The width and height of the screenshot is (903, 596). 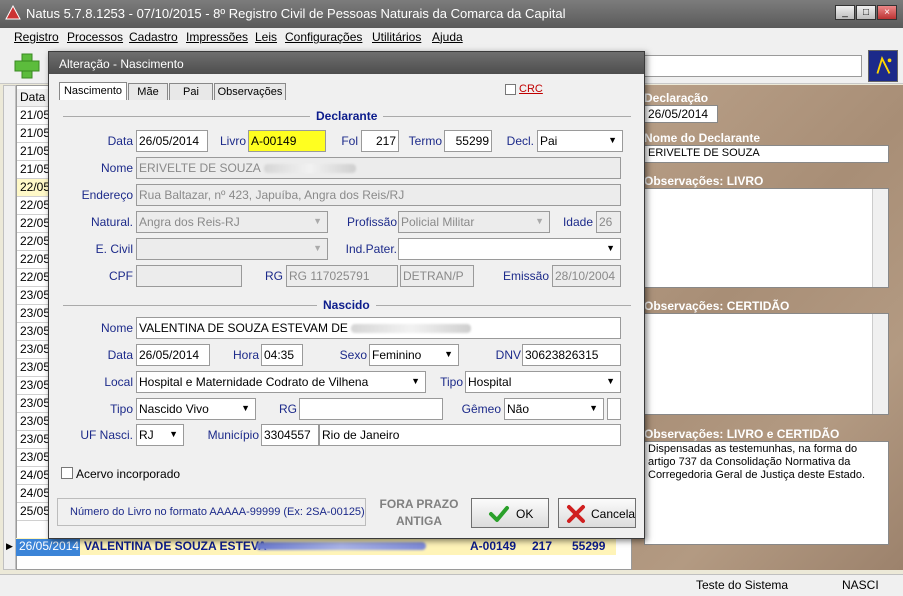 I want to click on uf-nascimento-select: RJ, so click(x=160, y=435).